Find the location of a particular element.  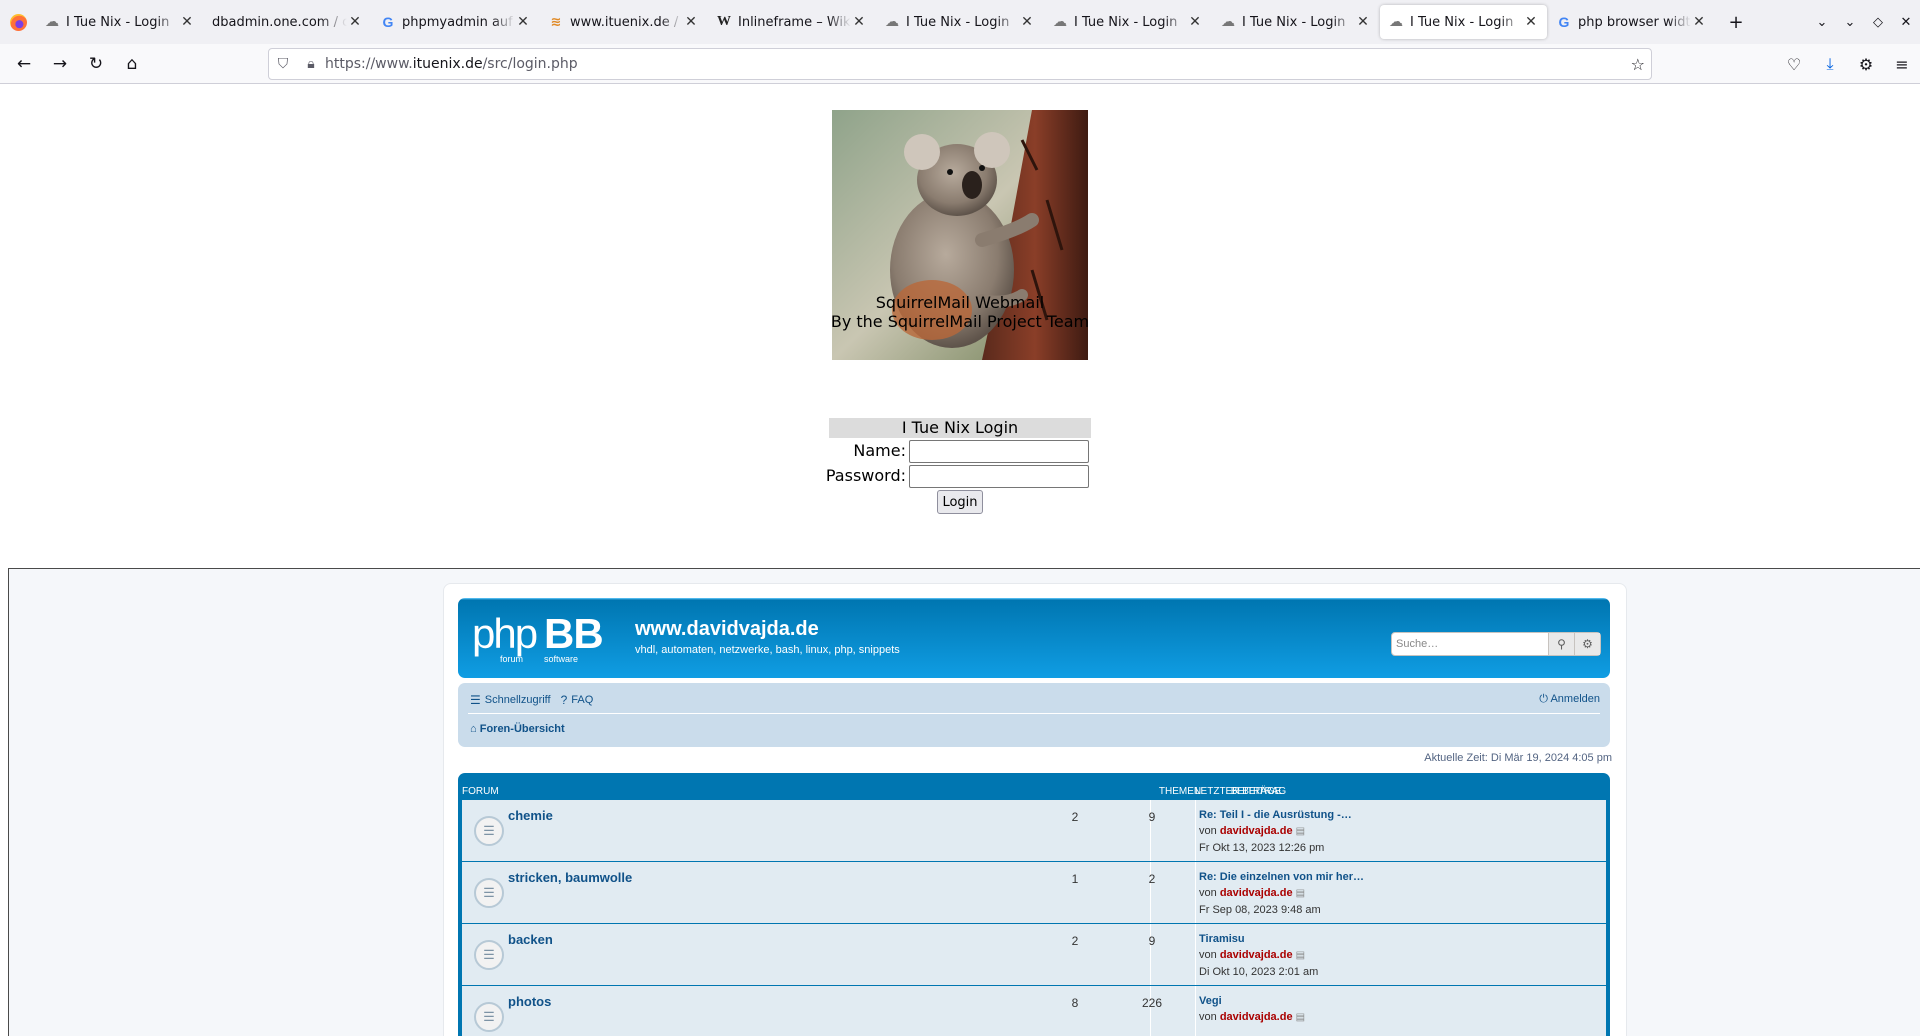

webmail-title: SquirrelMail Webmail is located at coordinates (960, 302).